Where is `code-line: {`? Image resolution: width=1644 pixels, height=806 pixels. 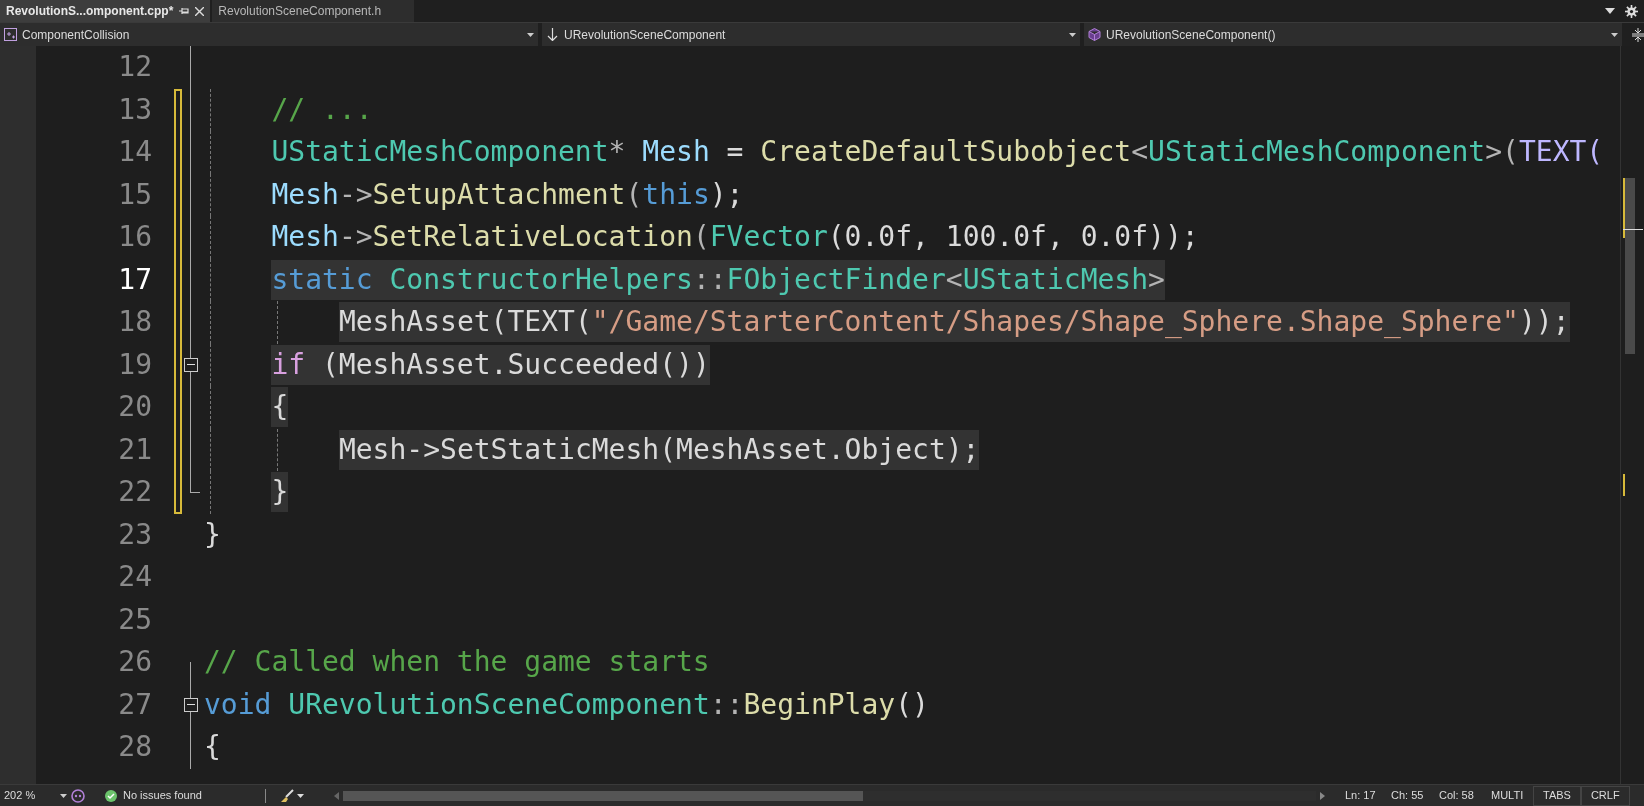 code-line: { is located at coordinates (212, 747).